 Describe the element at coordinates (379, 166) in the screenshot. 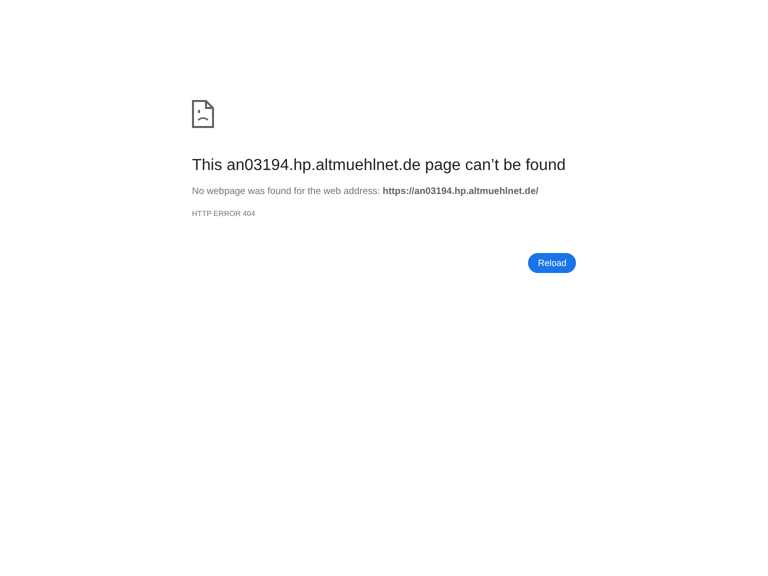

I see `error-heading: This an03194.hp.altmuehlnet.de page can’t be found` at that location.